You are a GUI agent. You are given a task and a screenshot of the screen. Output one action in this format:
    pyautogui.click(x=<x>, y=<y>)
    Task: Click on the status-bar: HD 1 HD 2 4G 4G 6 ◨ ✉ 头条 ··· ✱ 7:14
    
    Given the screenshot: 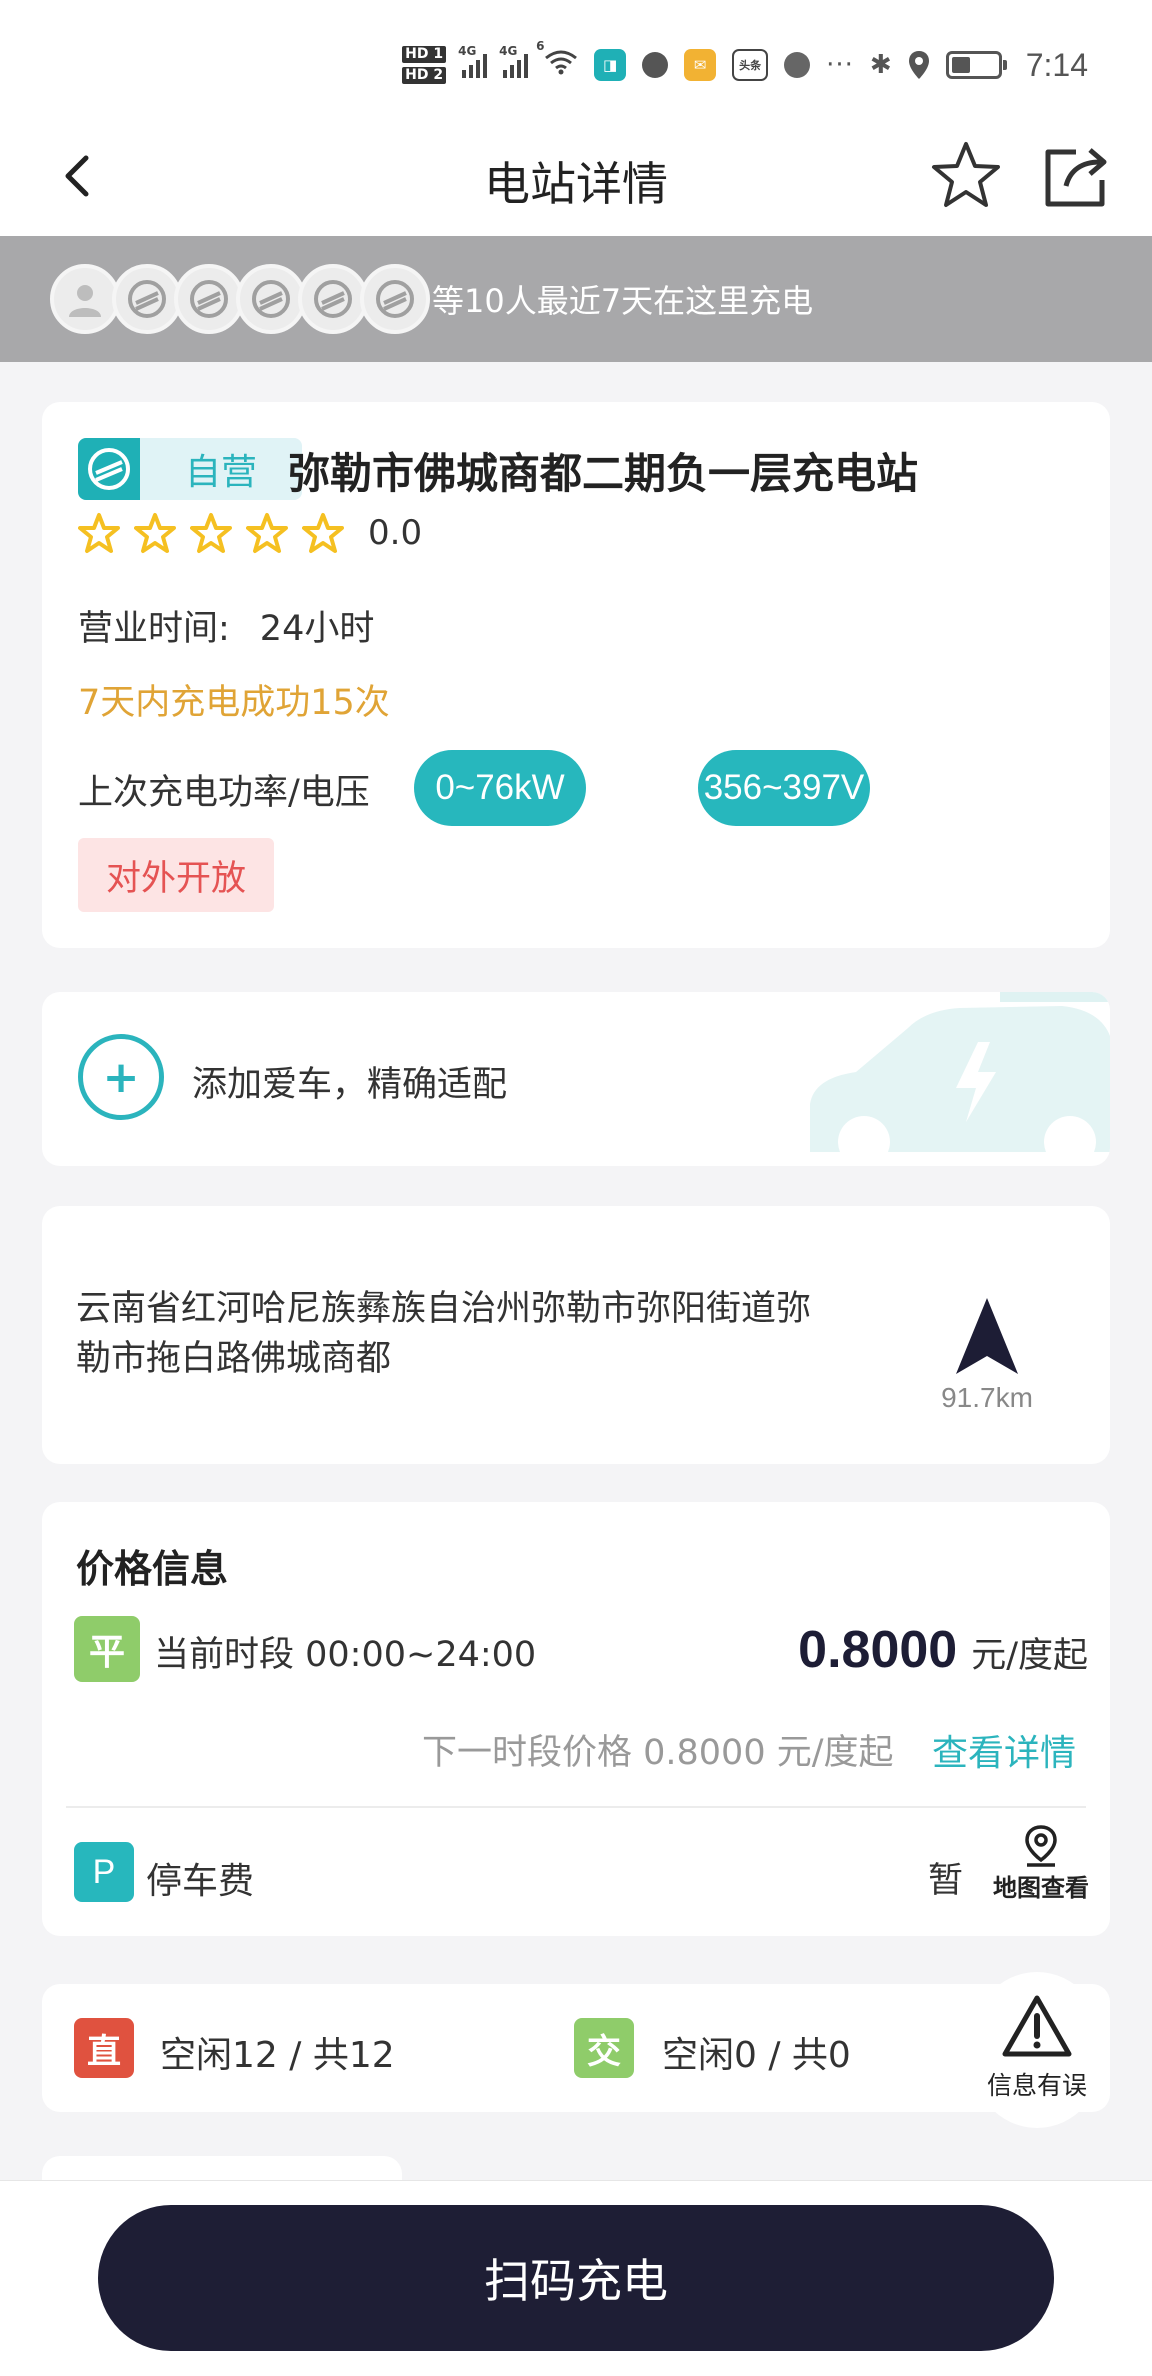 What is the action you would take?
    pyautogui.click(x=576, y=59)
    